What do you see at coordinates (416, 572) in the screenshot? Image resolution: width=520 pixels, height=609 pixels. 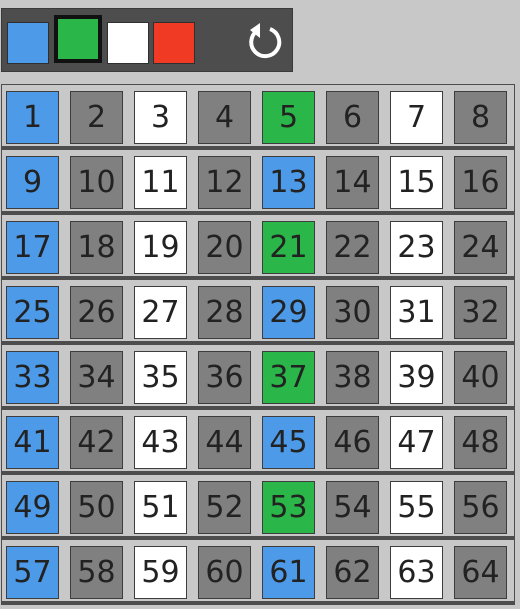 I see `grid-cell-63: 63` at bounding box center [416, 572].